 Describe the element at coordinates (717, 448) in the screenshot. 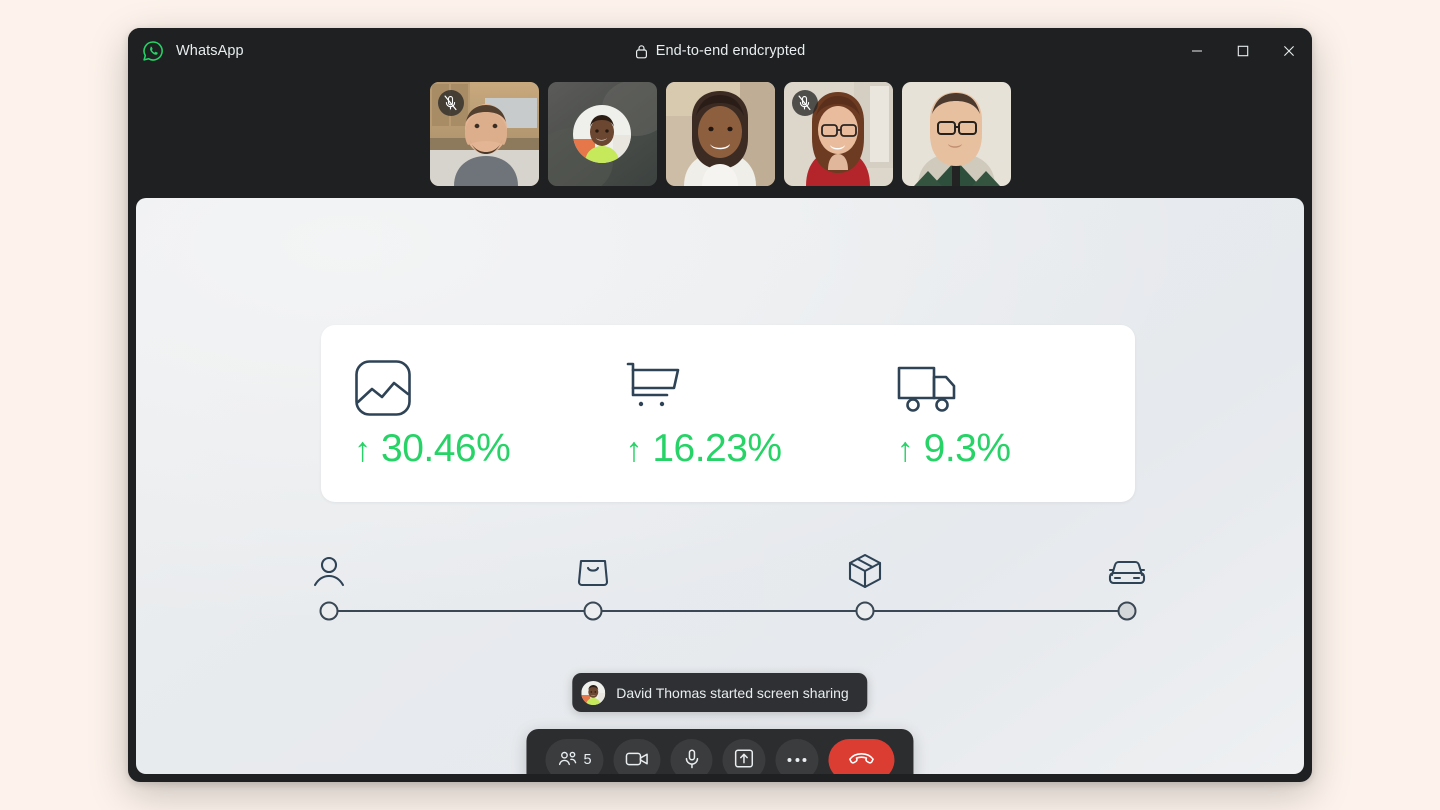

I see `metric-value: 16.23%` at that location.